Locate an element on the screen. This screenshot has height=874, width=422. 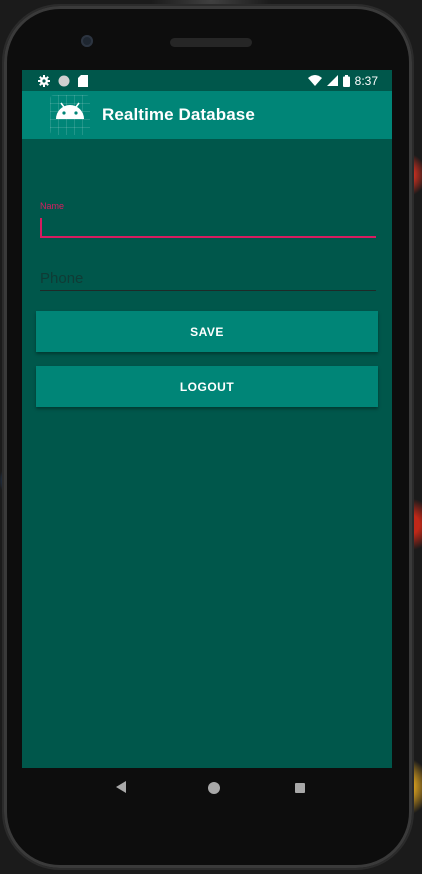
battery-icon is located at coordinates (346, 80).